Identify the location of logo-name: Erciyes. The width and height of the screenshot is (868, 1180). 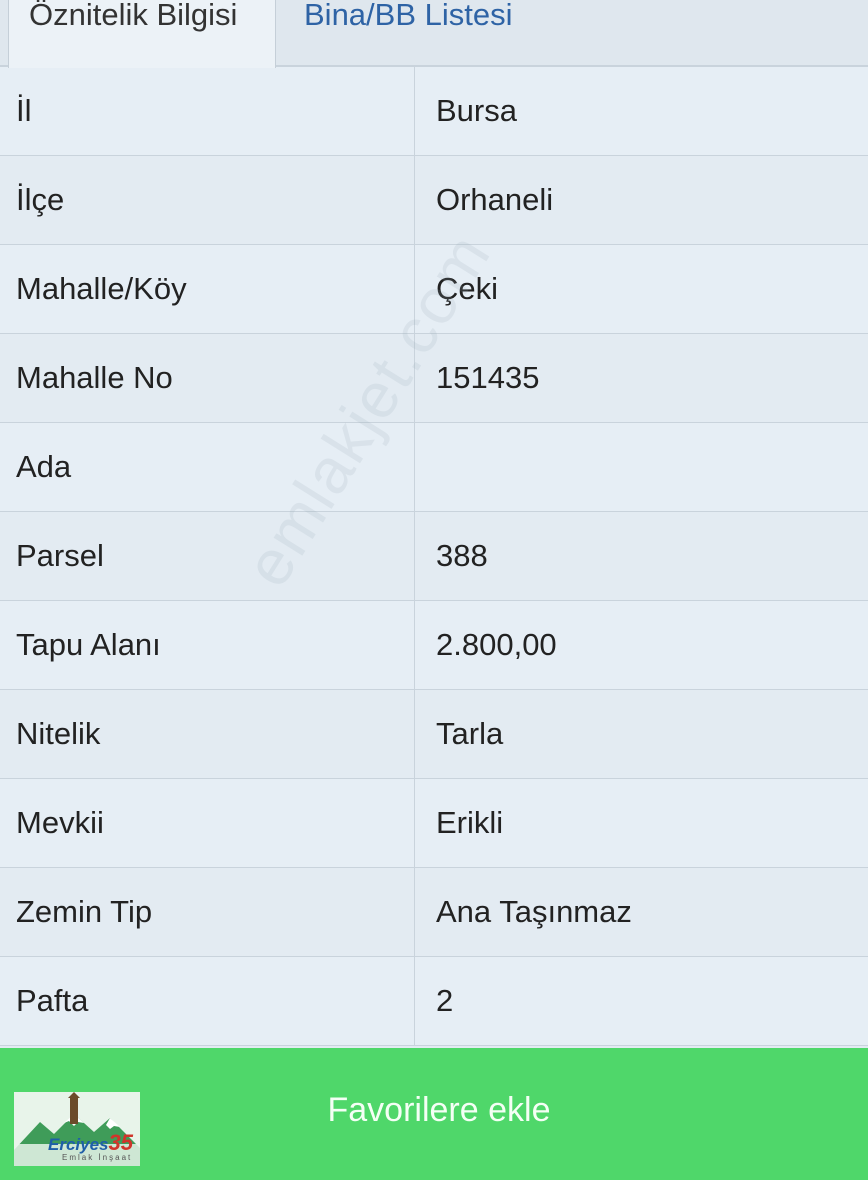
(78, 1144).